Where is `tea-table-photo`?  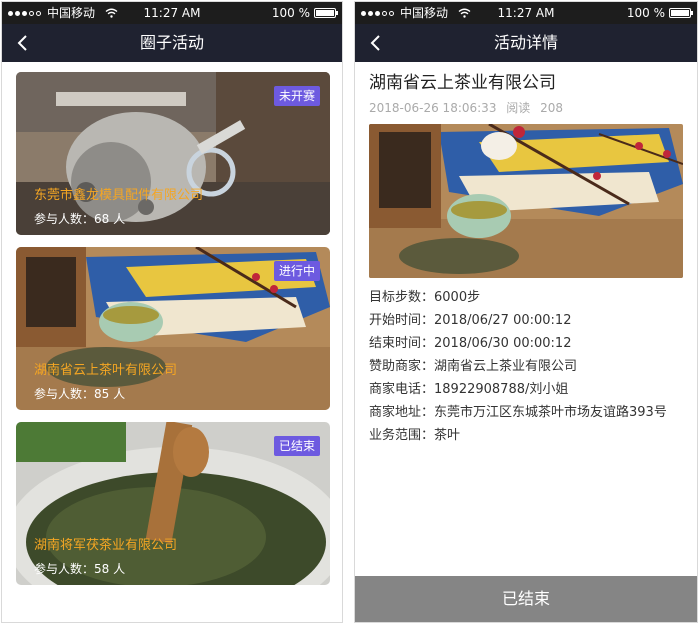 tea-table-photo is located at coordinates (526, 201).